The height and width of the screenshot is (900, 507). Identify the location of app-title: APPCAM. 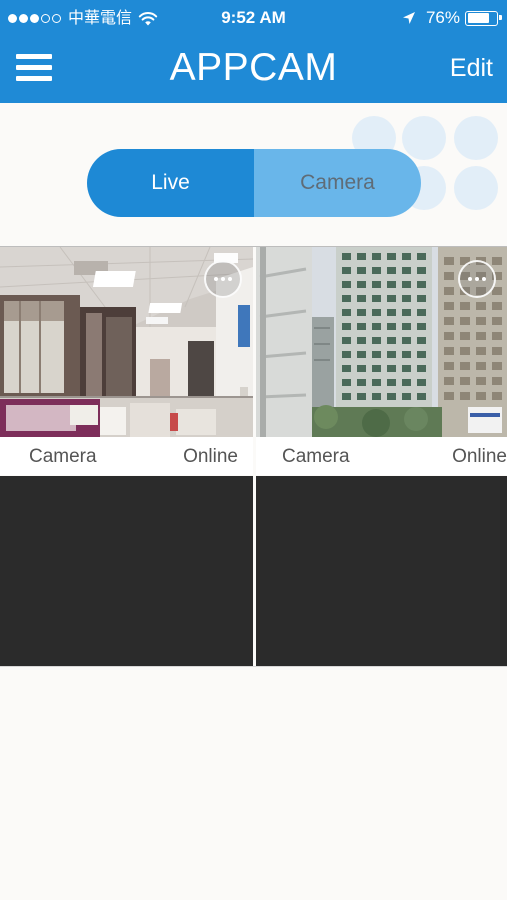
(253, 67).